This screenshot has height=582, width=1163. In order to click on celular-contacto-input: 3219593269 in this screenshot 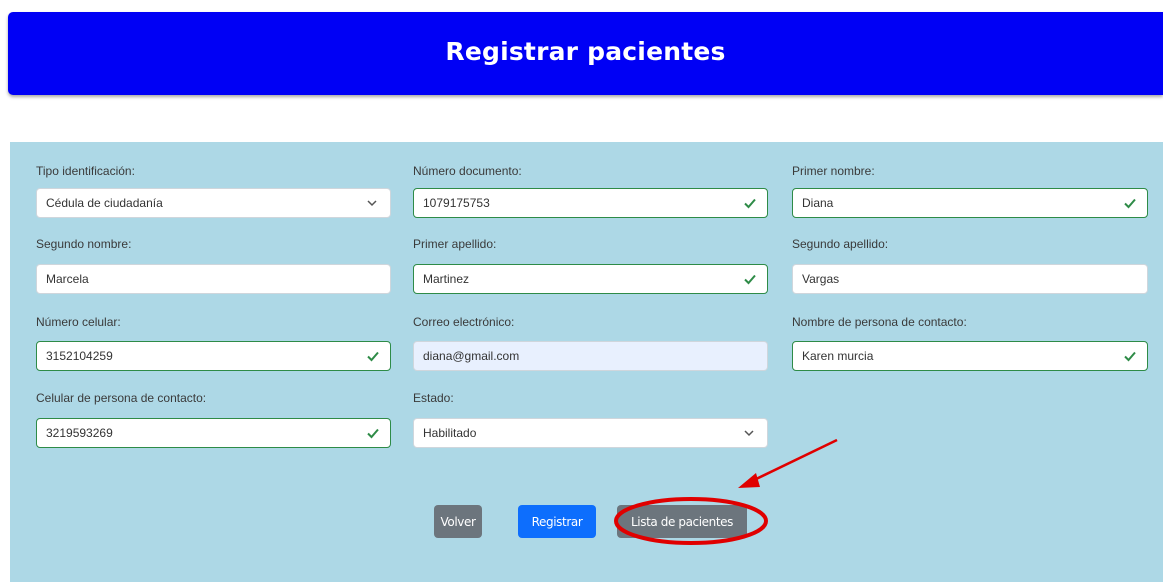, I will do `click(213, 433)`.